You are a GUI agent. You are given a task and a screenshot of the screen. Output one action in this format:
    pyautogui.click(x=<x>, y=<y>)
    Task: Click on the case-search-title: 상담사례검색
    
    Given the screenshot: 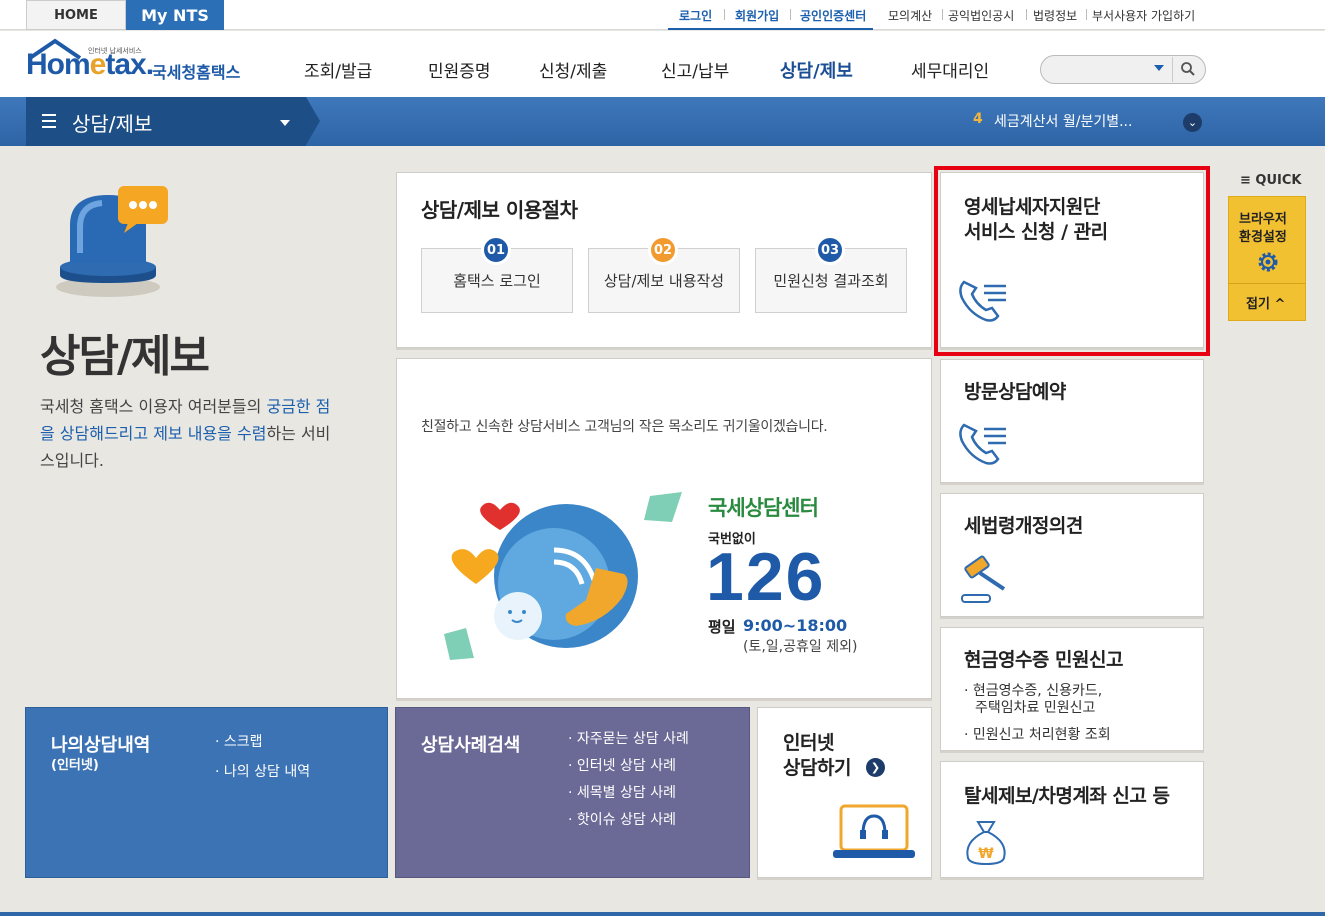 What is the action you would take?
    pyautogui.click(x=471, y=745)
    